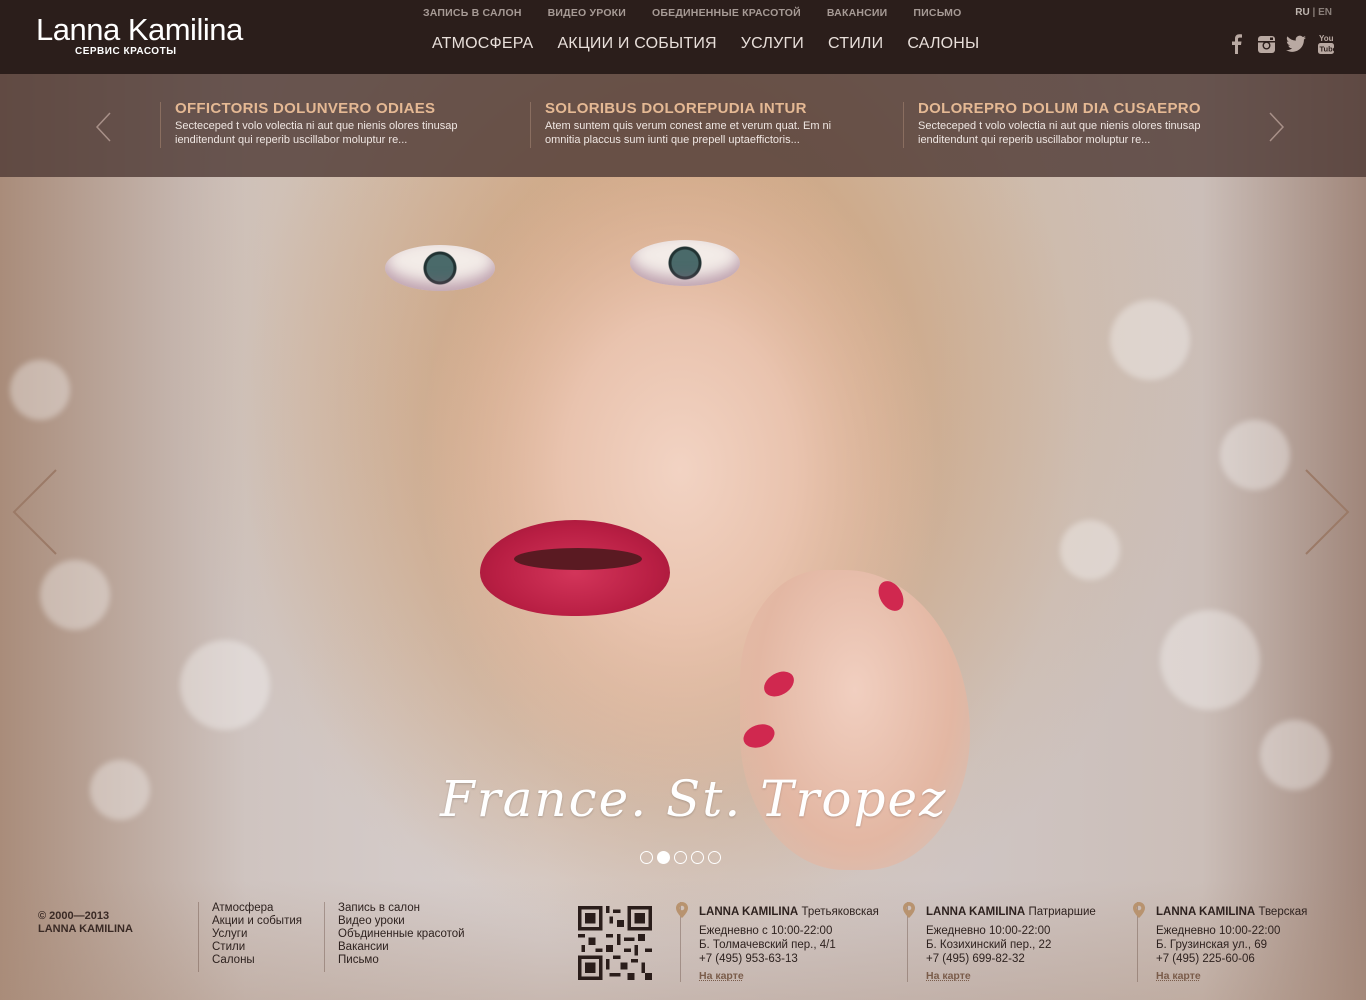 Image resolution: width=1366 pixels, height=1000 pixels. Describe the element at coordinates (401, 908) in the screenshot. I see `footer-link: Запись в салон` at that location.